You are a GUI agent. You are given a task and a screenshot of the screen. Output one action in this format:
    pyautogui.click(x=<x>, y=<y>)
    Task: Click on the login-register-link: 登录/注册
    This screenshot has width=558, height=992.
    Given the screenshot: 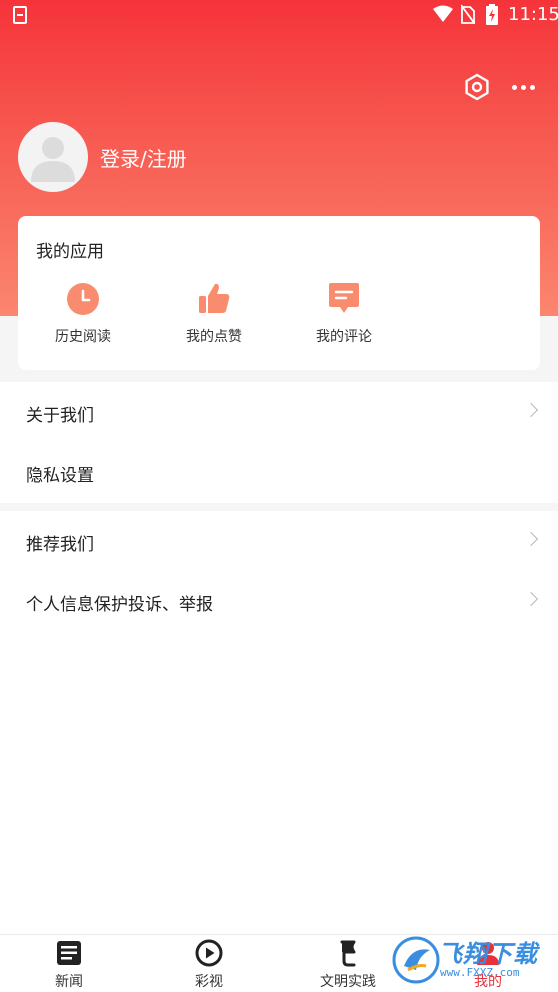 What is the action you would take?
    pyautogui.click(x=143, y=157)
    